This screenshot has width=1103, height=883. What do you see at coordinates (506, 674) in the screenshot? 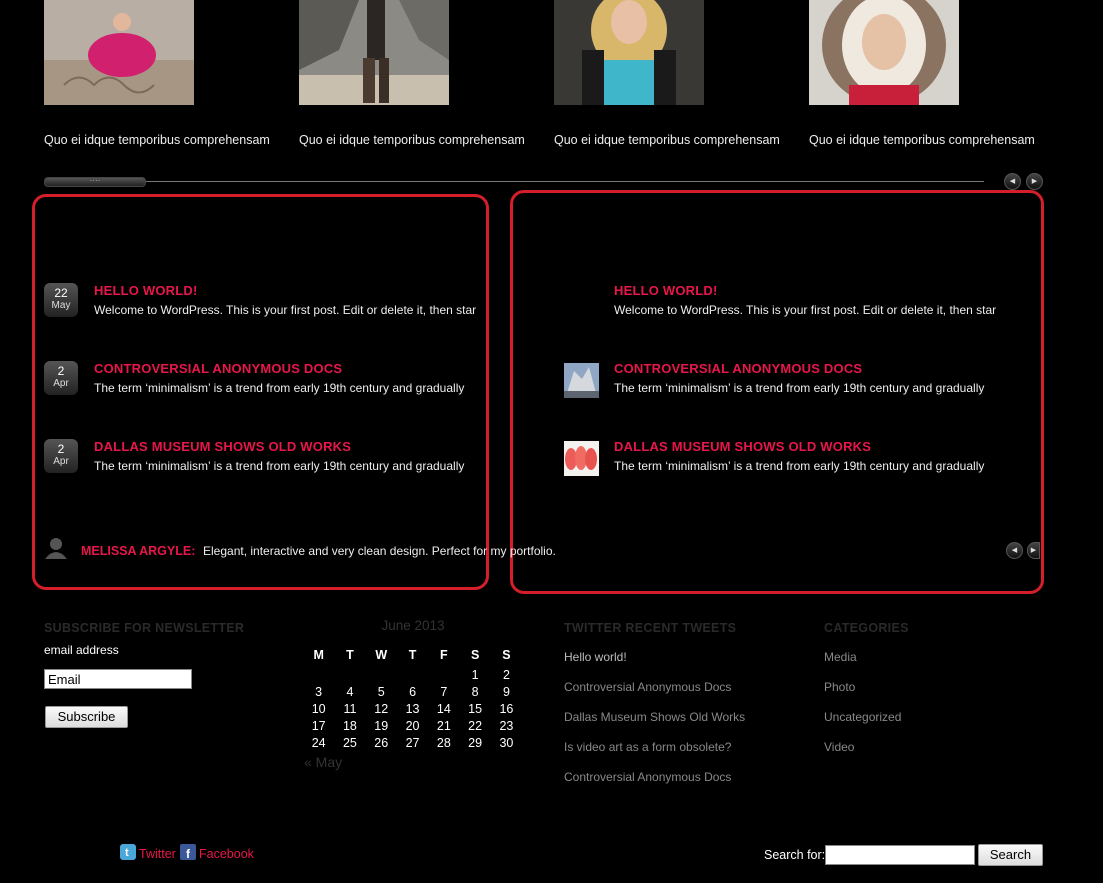
I see `calendar-day: 2` at bounding box center [506, 674].